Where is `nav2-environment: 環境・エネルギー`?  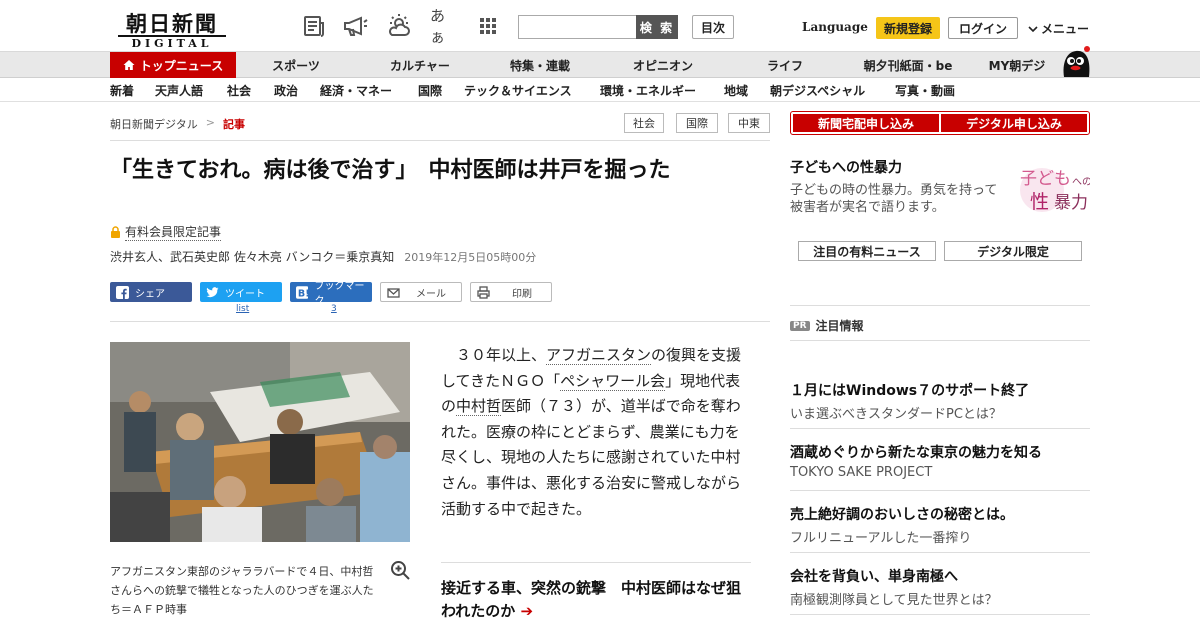
nav2-environment: 環境・エネルギー is located at coordinates (648, 90).